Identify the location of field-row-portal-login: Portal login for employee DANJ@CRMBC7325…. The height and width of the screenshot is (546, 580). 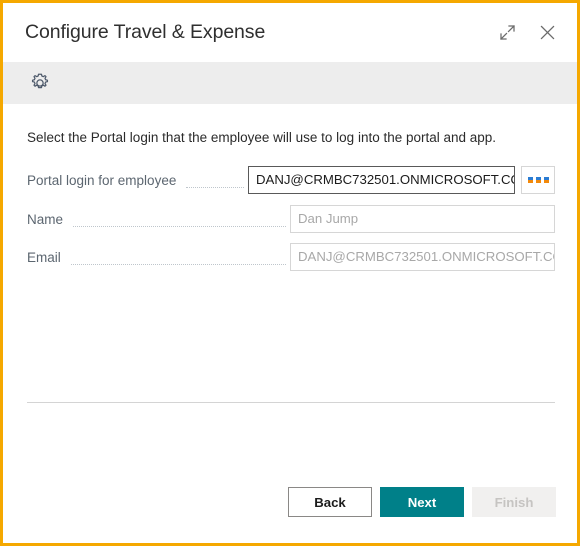
(291, 180).